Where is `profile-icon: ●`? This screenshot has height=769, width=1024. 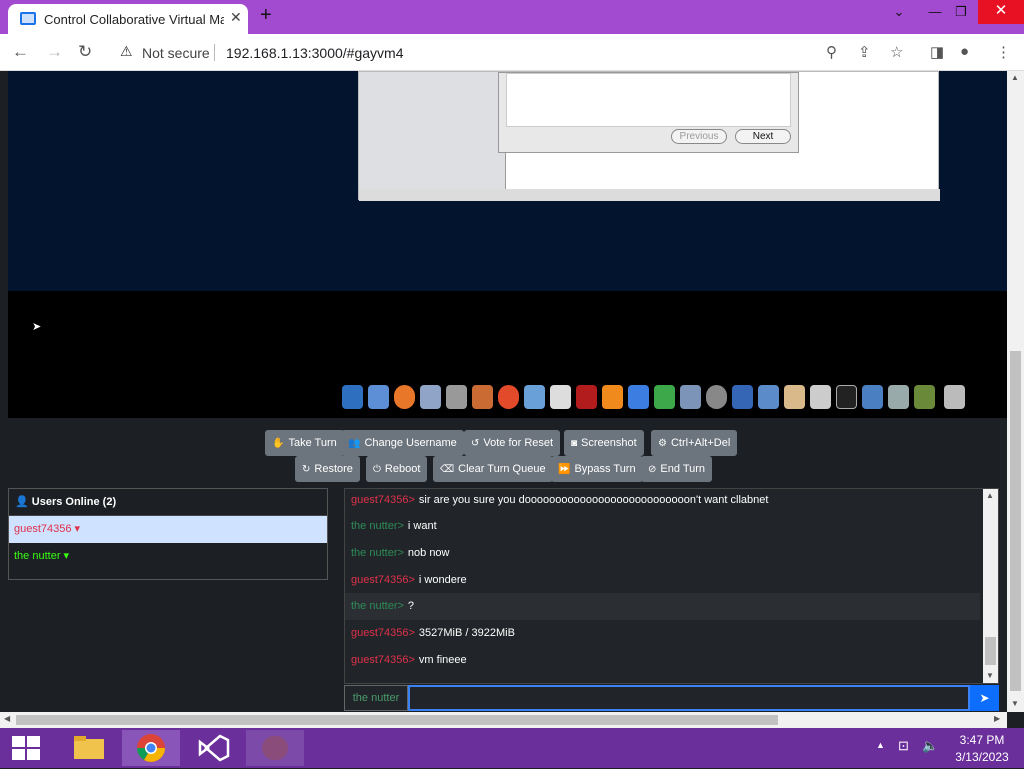
profile-icon: ● is located at coordinates (964, 51).